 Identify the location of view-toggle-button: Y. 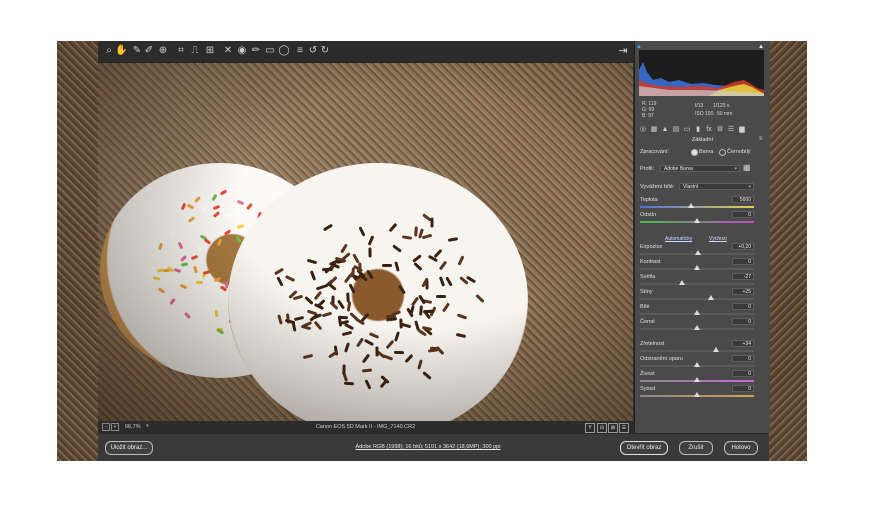
(590, 428).